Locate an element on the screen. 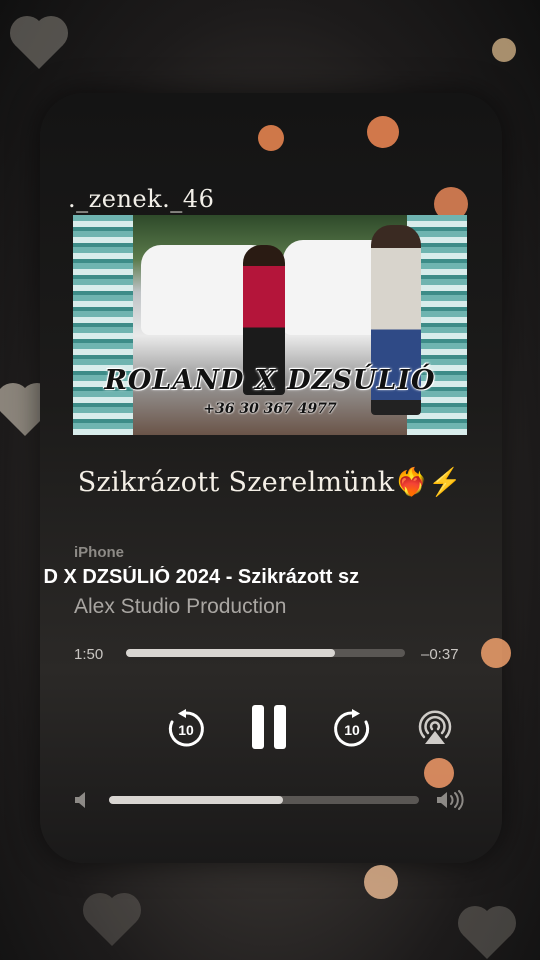 The width and height of the screenshot is (540, 960). watermark-username: ._zenek._46 is located at coordinates (141, 199).